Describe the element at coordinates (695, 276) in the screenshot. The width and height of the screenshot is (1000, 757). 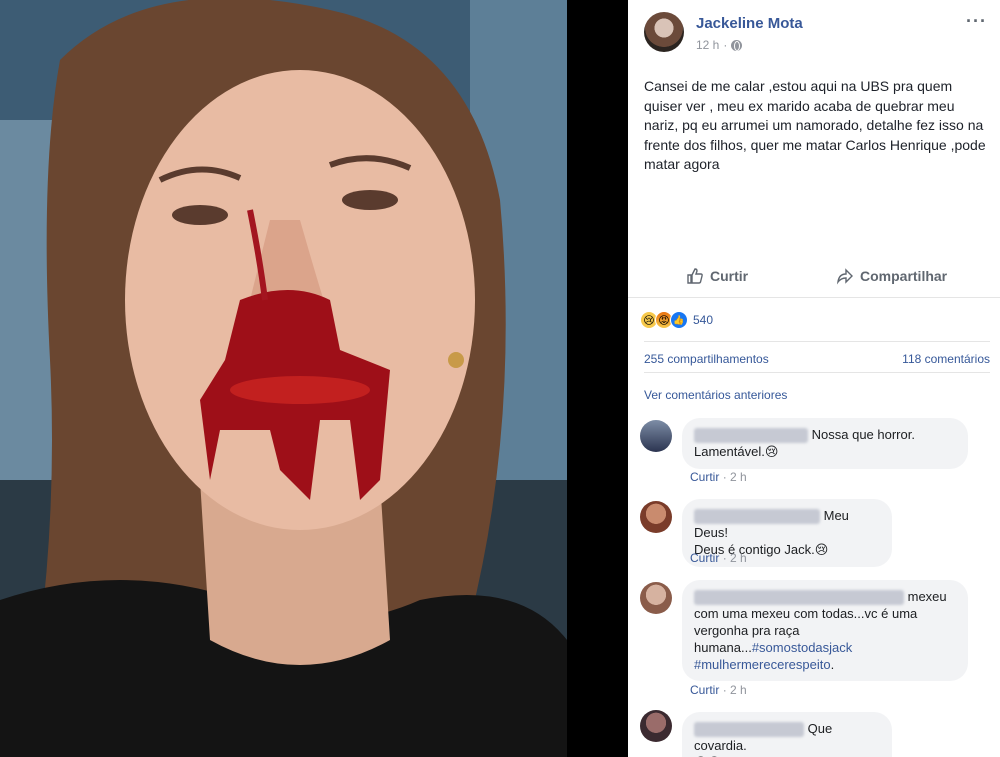
I see `thumbs-up-icon` at that location.